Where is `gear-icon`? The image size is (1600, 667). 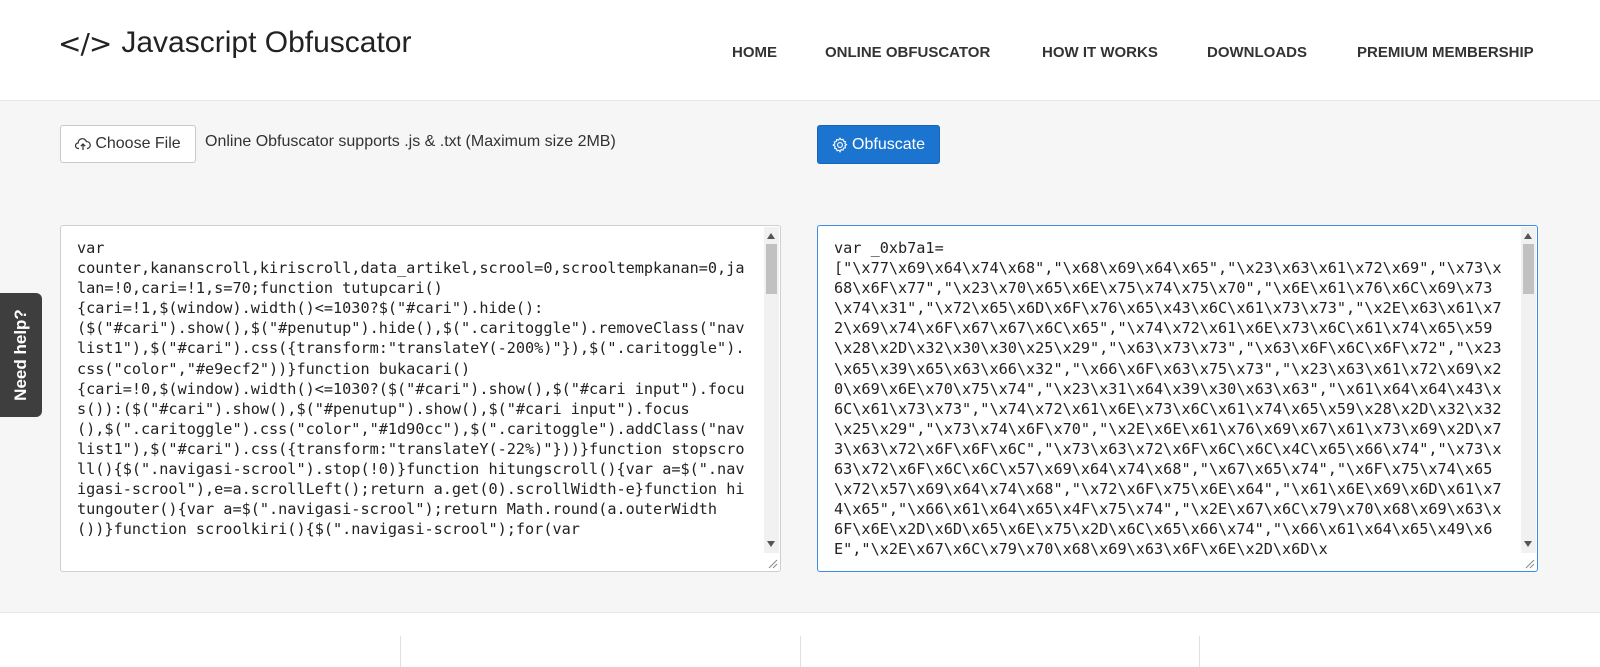
gear-icon is located at coordinates (840, 144).